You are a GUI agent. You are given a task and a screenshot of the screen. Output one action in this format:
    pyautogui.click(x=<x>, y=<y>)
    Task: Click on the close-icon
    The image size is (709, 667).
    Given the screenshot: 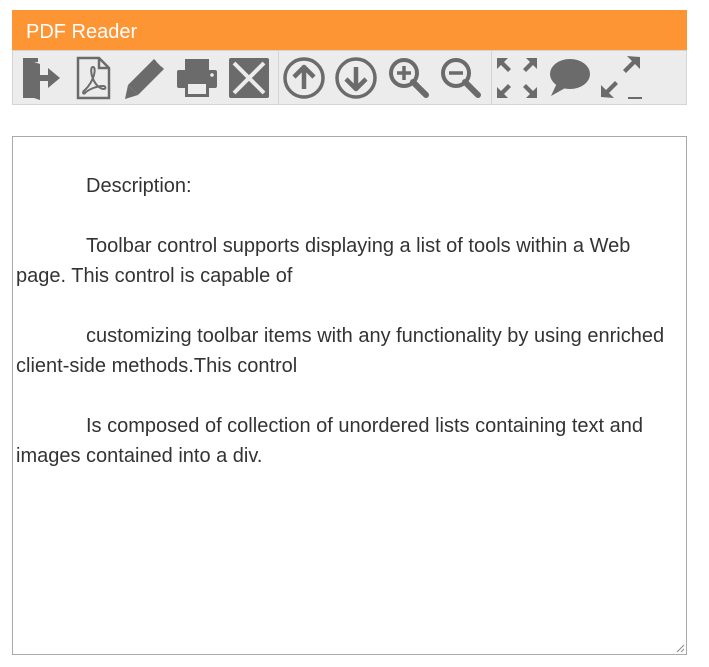 What is the action you would take?
    pyautogui.click(x=249, y=78)
    